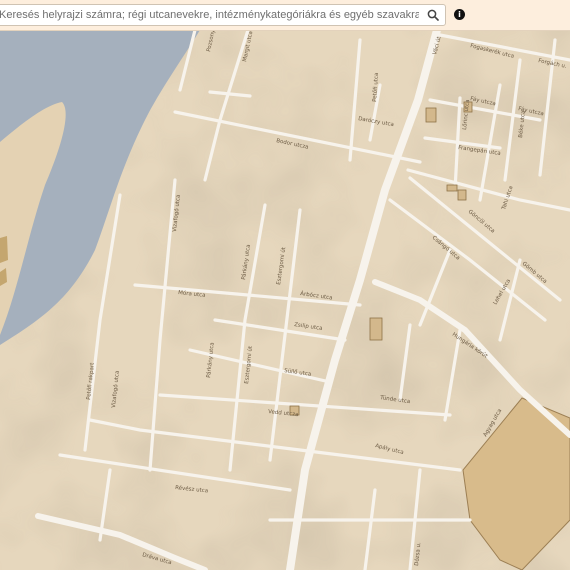  What do you see at coordinates (209, 15) in the screenshot?
I see `search-input` at bounding box center [209, 15].